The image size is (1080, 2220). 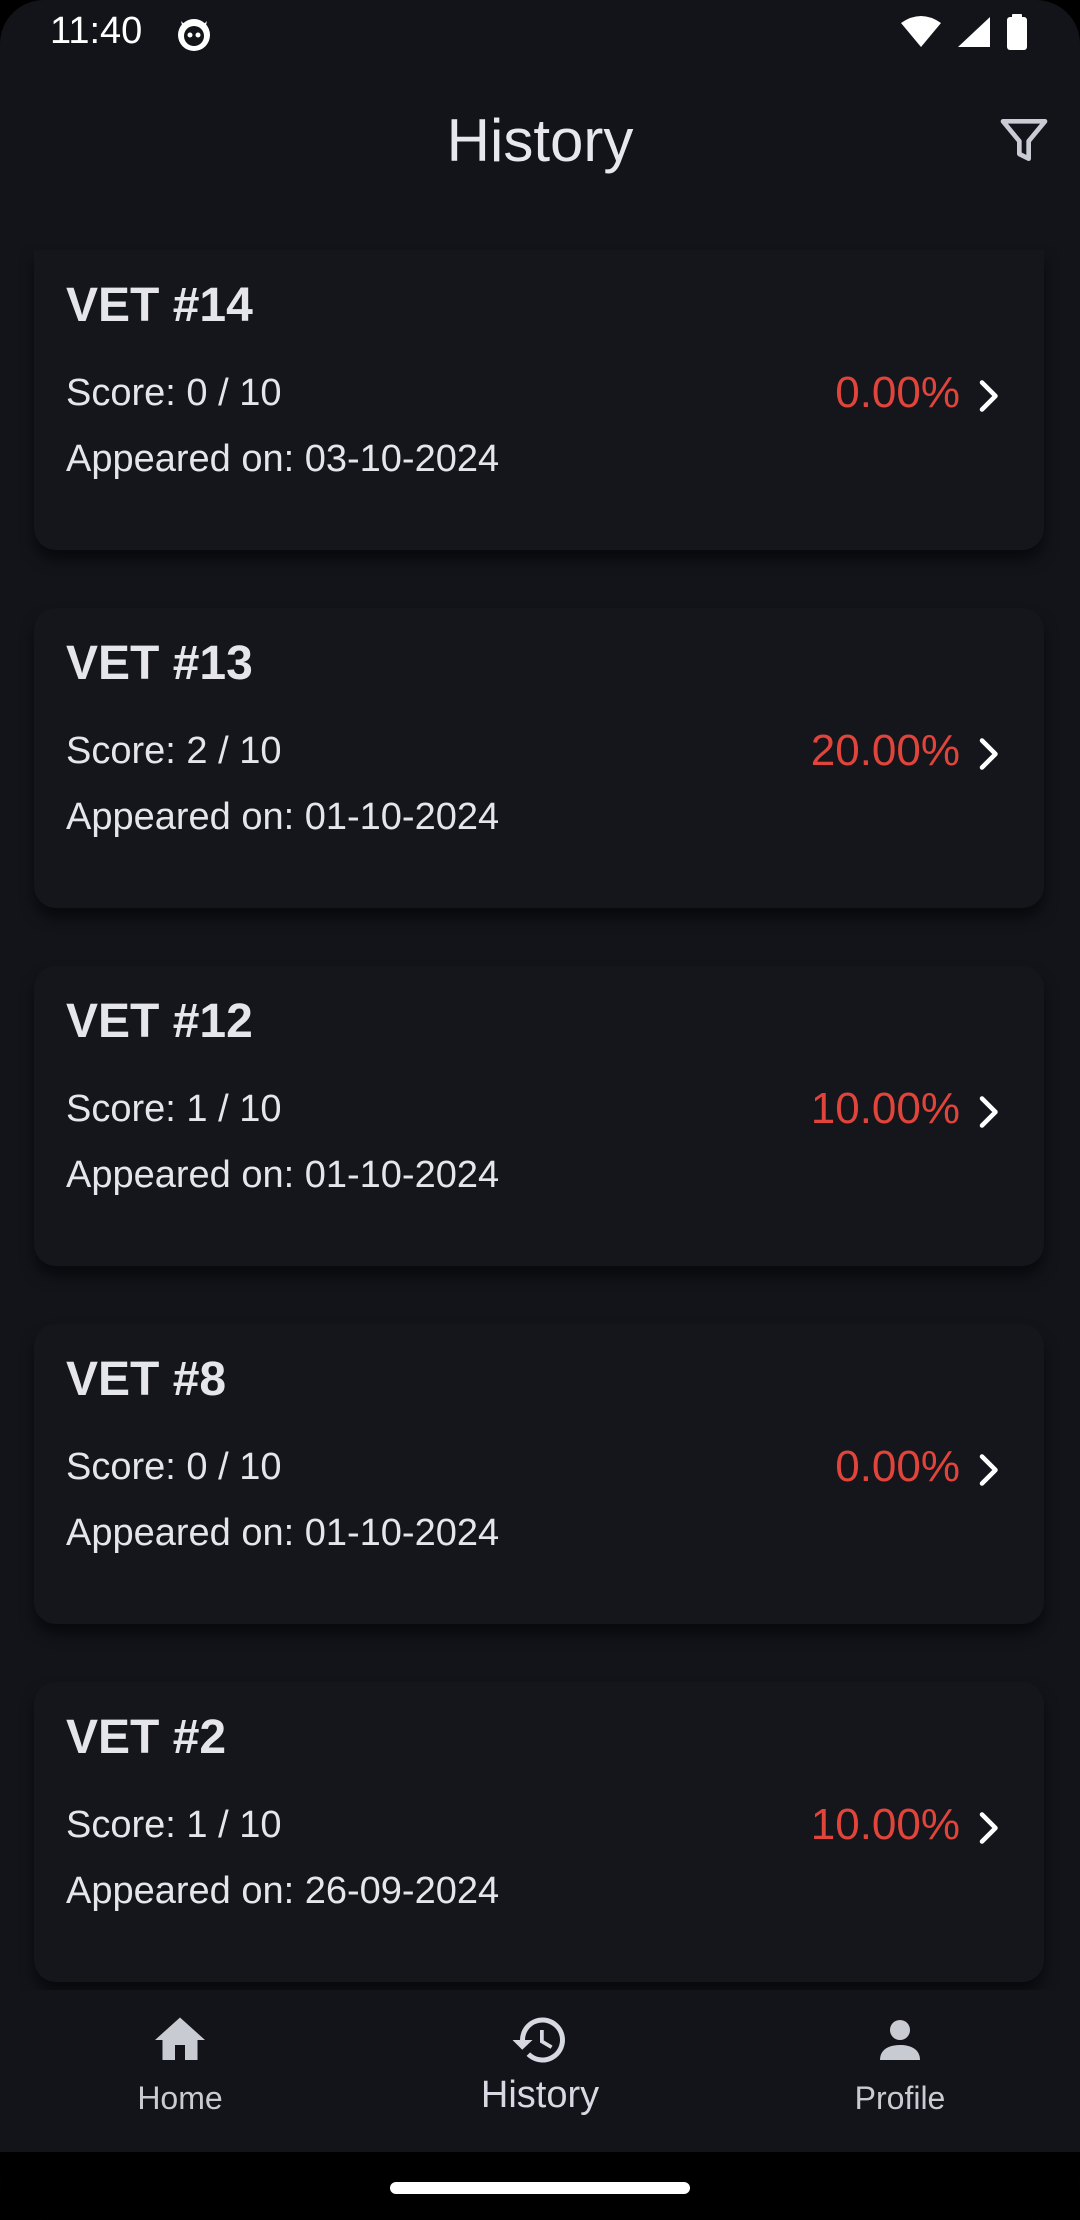 I want to click on nav-home: Home, so click(x=180, y=2063).